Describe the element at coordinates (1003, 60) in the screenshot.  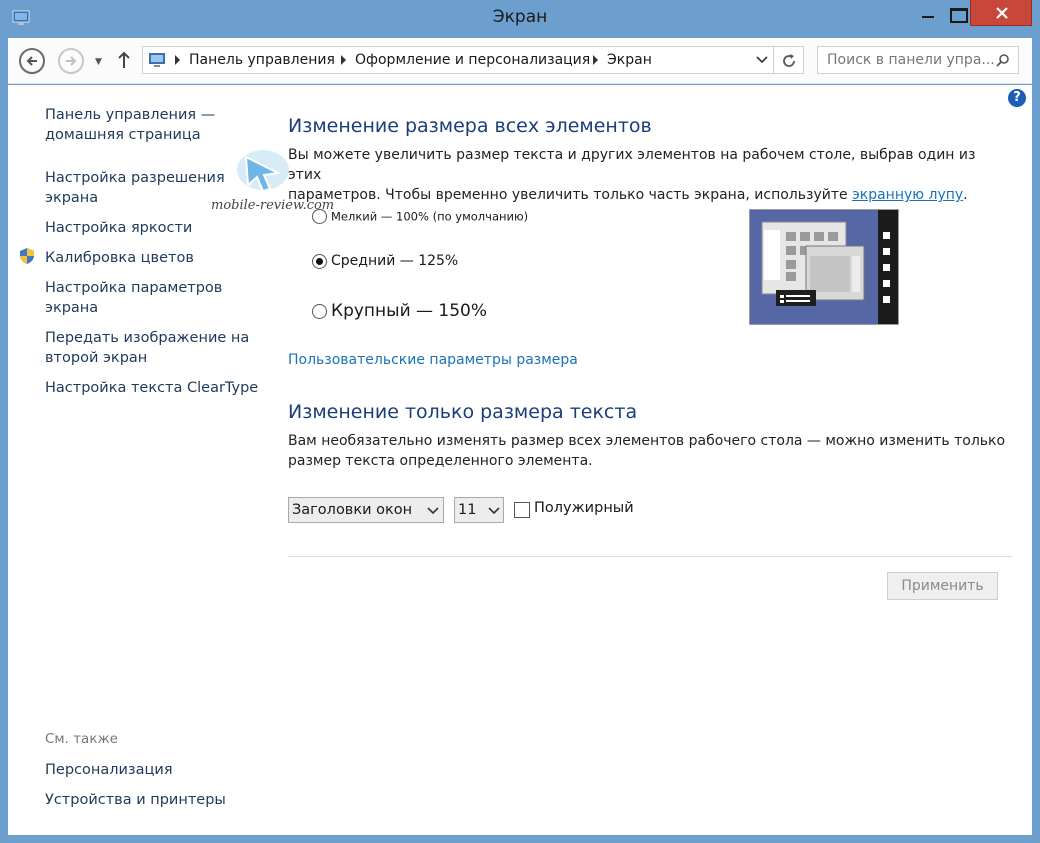
I see `search-icon` at that location.